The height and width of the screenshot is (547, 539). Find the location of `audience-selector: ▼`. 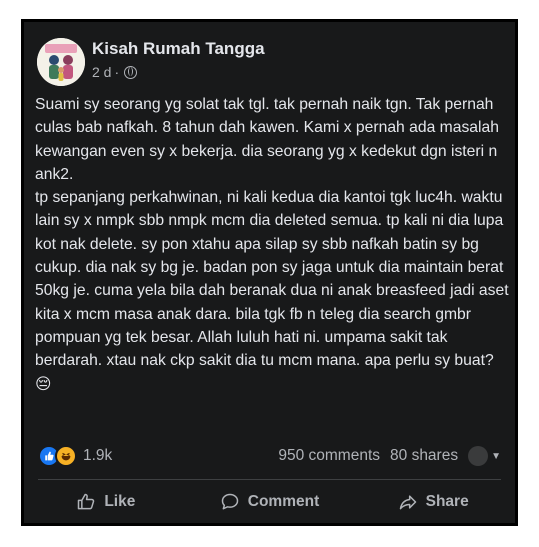

audience-selector: ▼ is located at coordinates (484, 456).